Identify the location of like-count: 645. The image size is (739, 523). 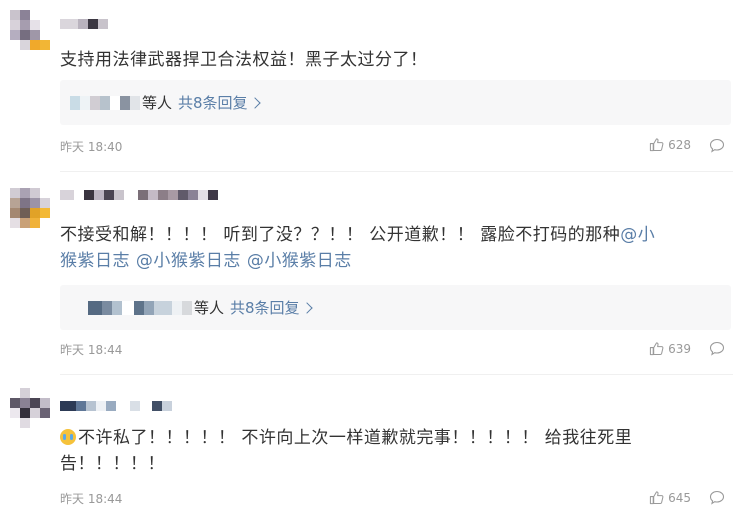
(679, 497).